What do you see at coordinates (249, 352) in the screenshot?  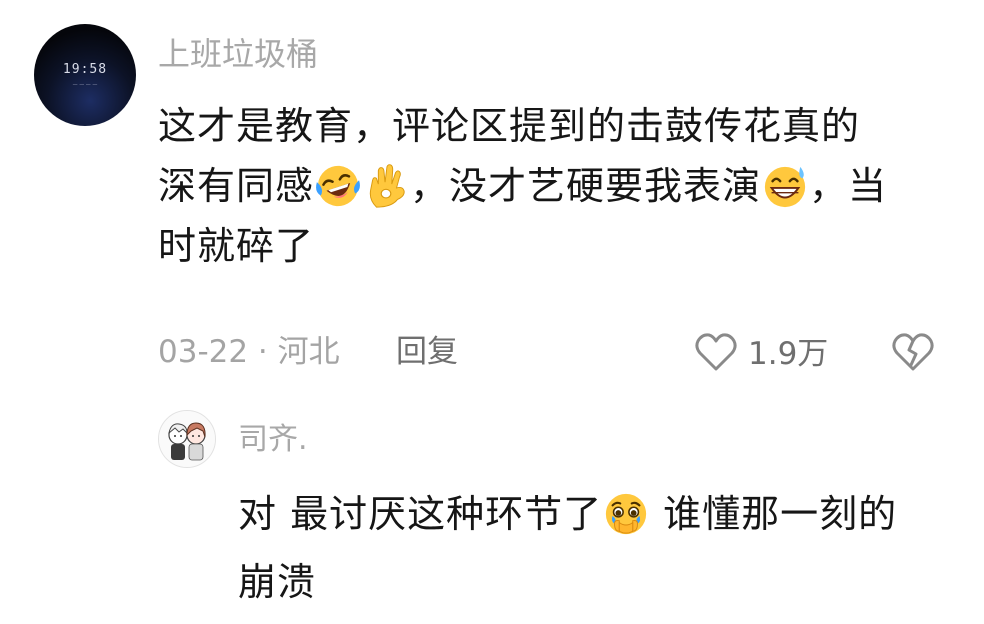 I see `date-location: 03-22 · 河北` at bounding box center [249, 352].